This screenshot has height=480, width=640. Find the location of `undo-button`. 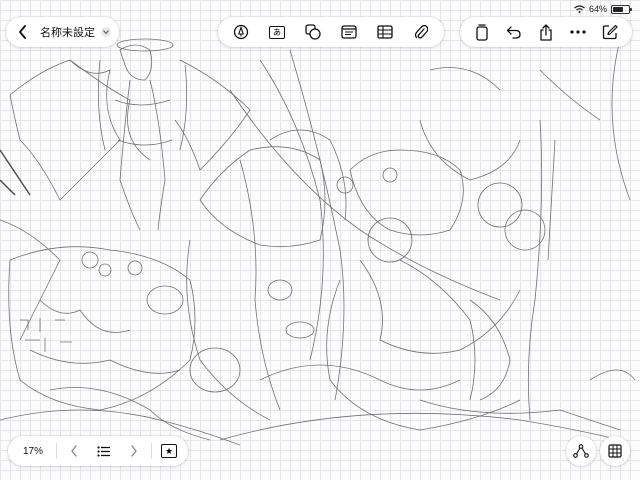

undo-button is located at coordinates (514, 32).